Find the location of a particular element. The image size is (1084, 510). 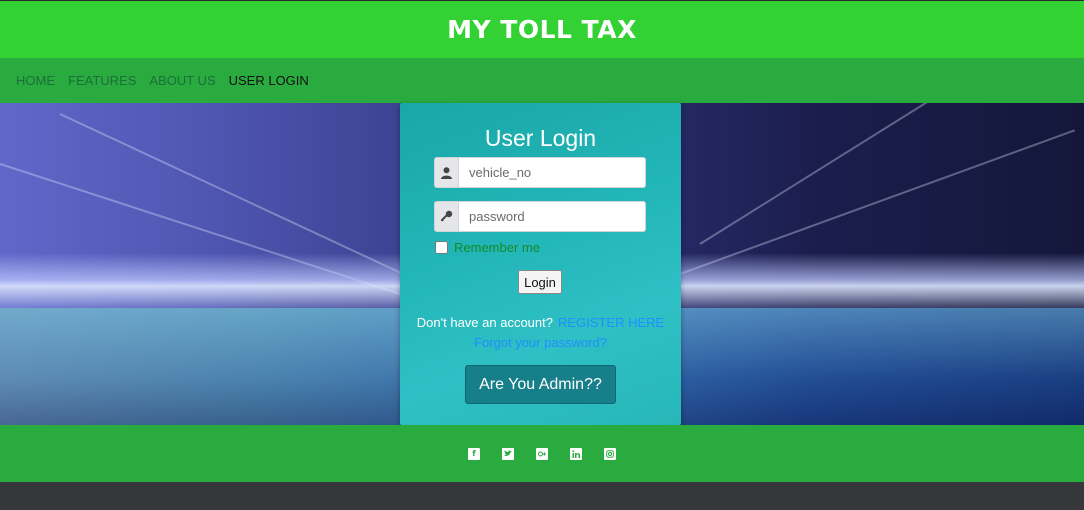

key-icon is located at coordinates (447, 216).